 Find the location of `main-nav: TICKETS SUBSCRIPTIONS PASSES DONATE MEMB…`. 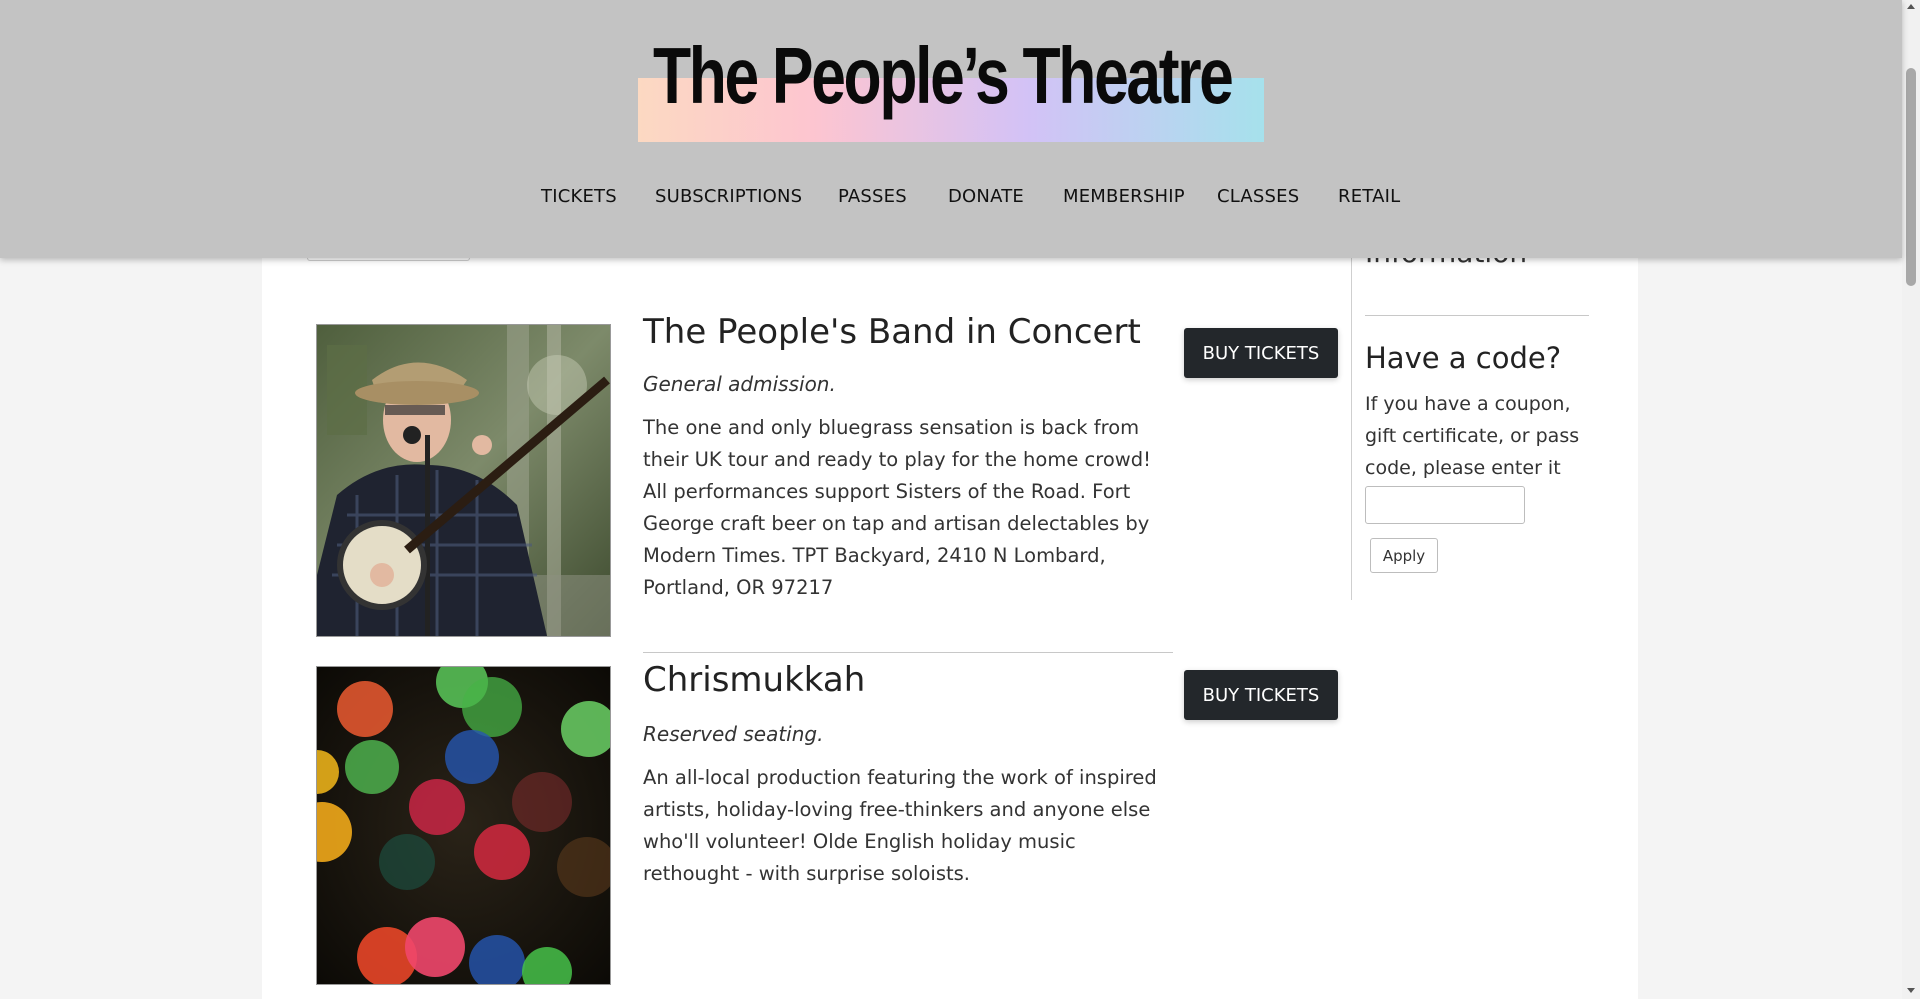

main-nav: TICKETS SUBSCRIPTIONS PASSES DONATE MEMB… is located at coordinates (951, 198).